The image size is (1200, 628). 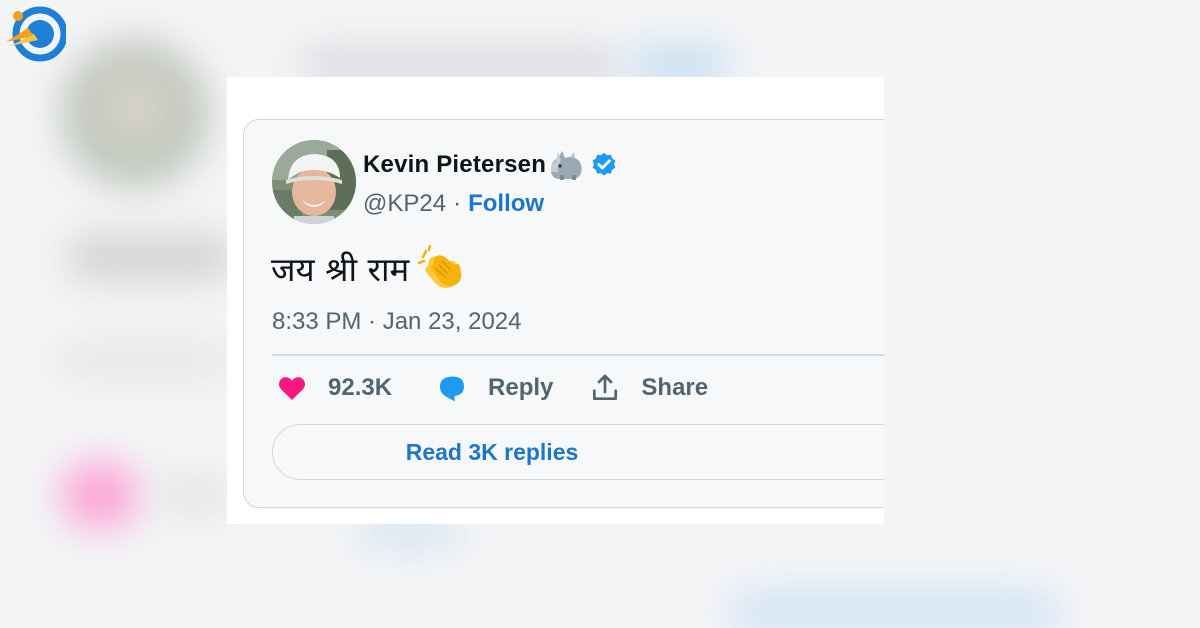 What do you see at coordinates (895, 609) in the screenshot?
I see `blurred-button` at bounding box center [895, 609].